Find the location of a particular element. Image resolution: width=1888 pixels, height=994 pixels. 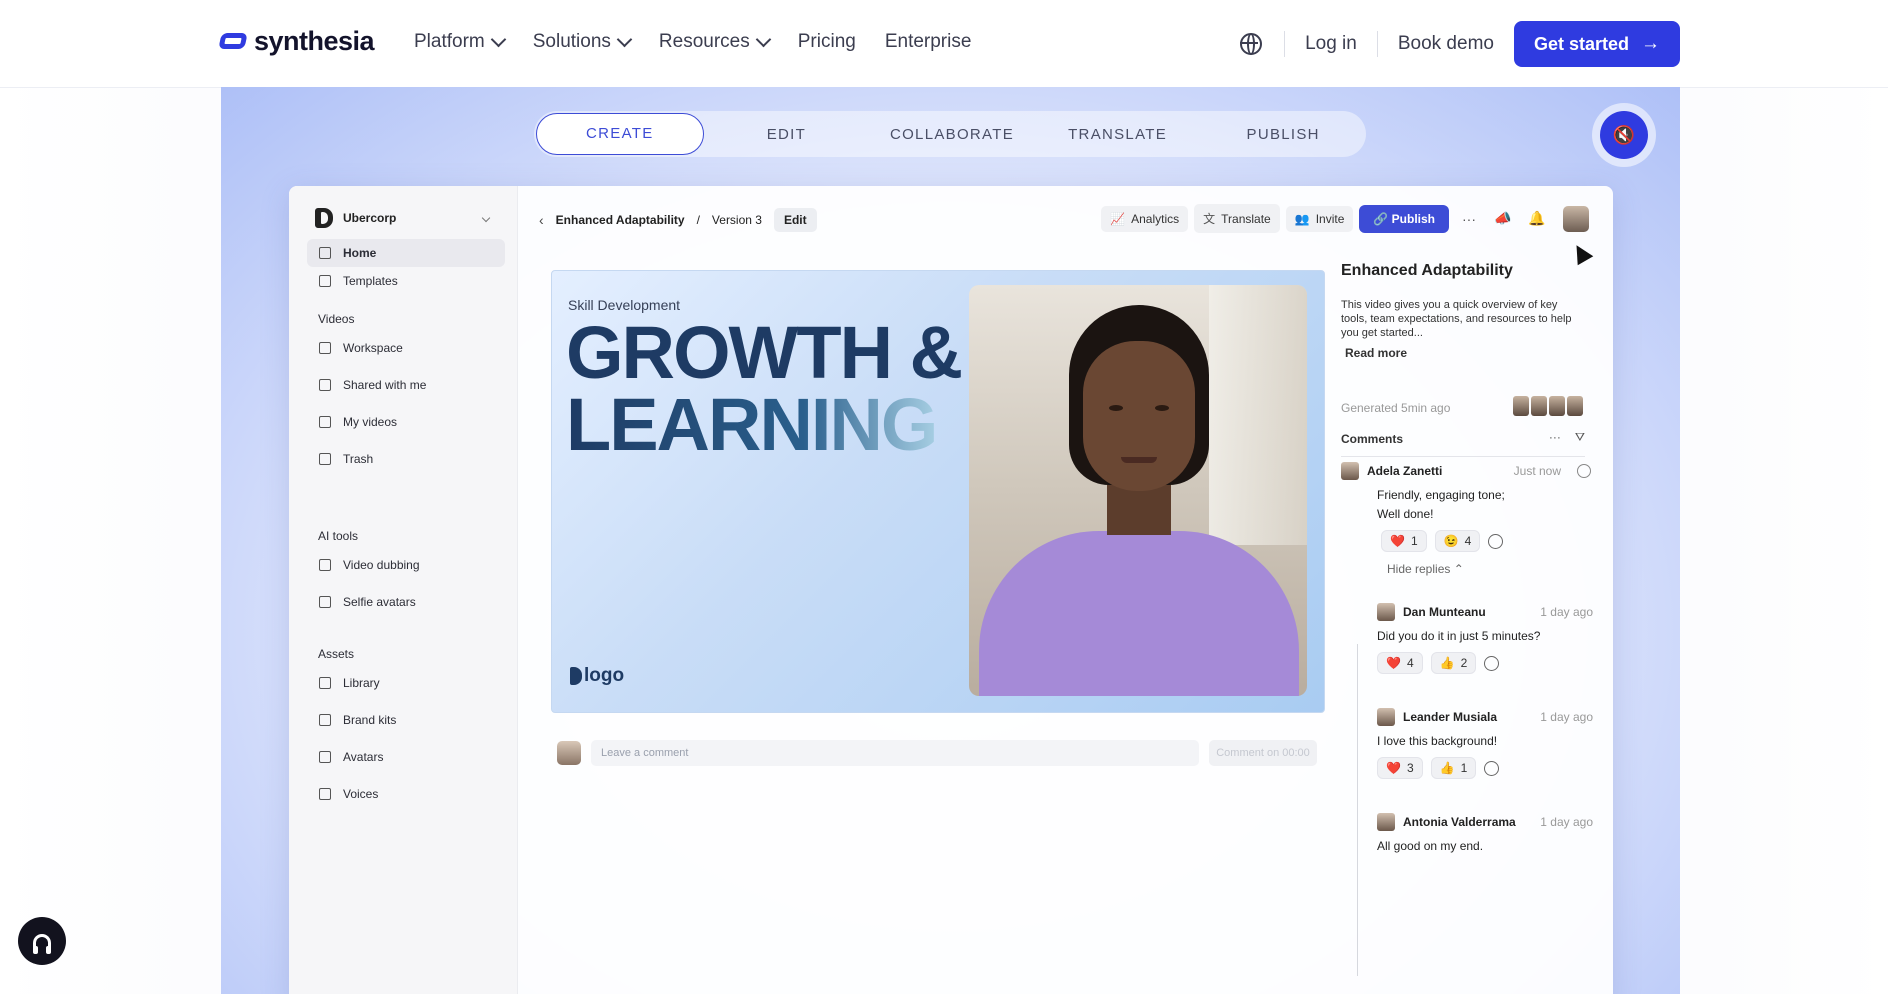

link-icon: 🔗 is located at coordinates (1382, 218).